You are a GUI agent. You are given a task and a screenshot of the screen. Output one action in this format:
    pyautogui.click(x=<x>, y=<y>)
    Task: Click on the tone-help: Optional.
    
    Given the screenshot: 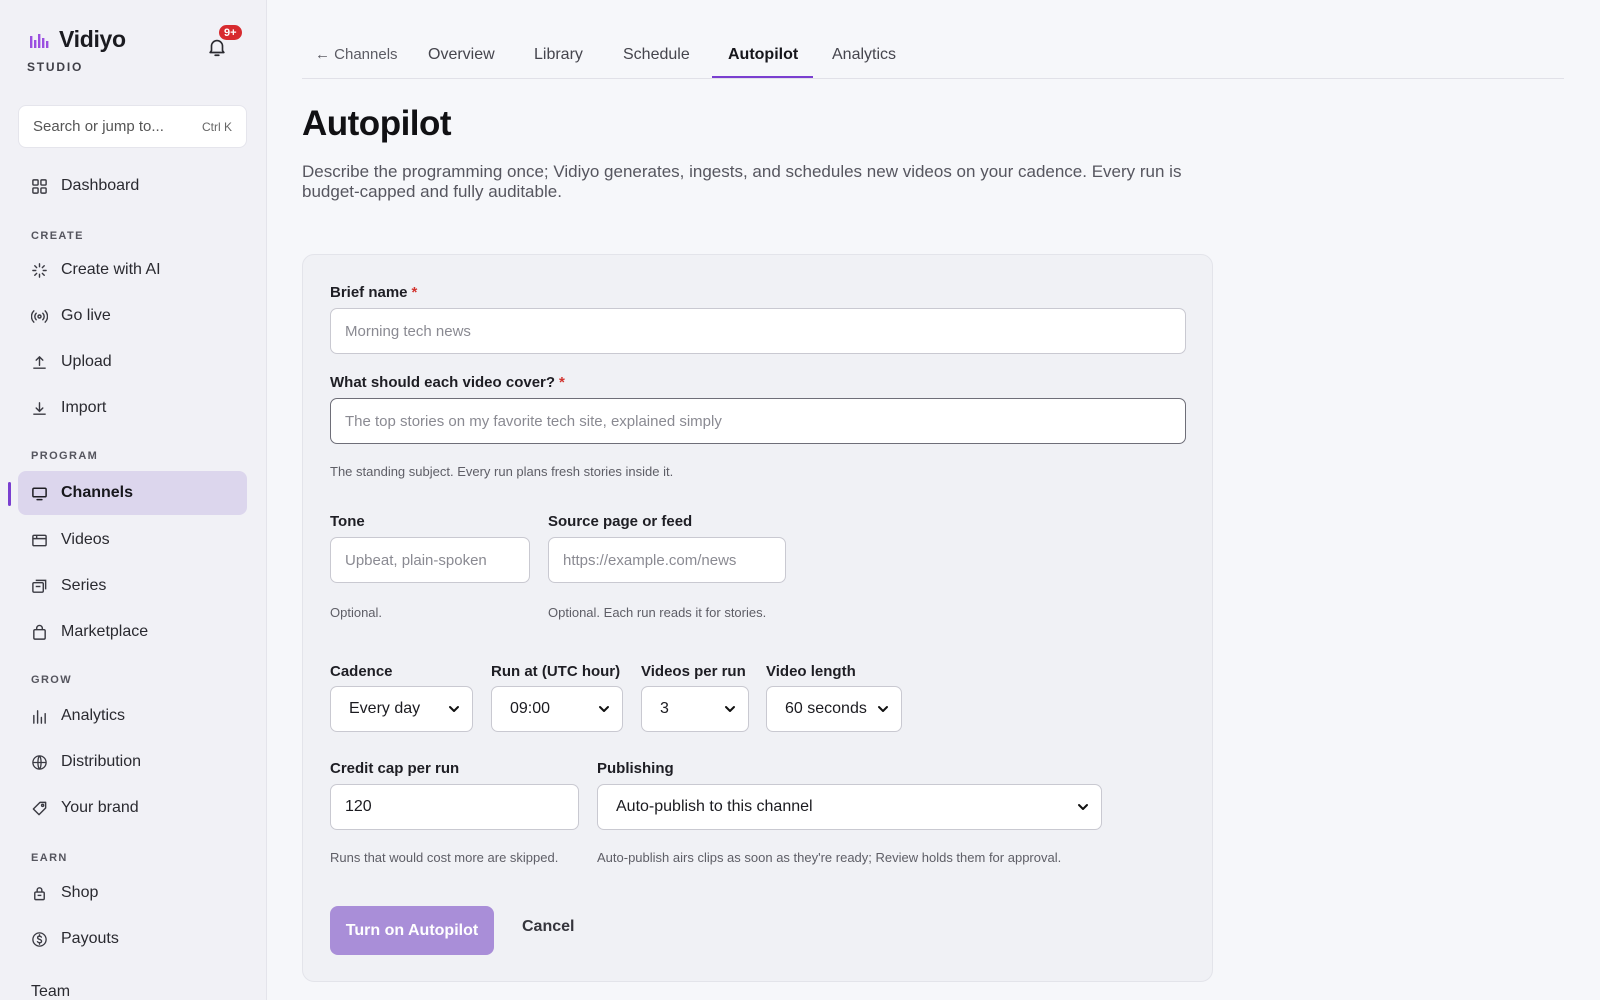 What is the action you would take?
    pyautogui.click(x=356, y=612)
    